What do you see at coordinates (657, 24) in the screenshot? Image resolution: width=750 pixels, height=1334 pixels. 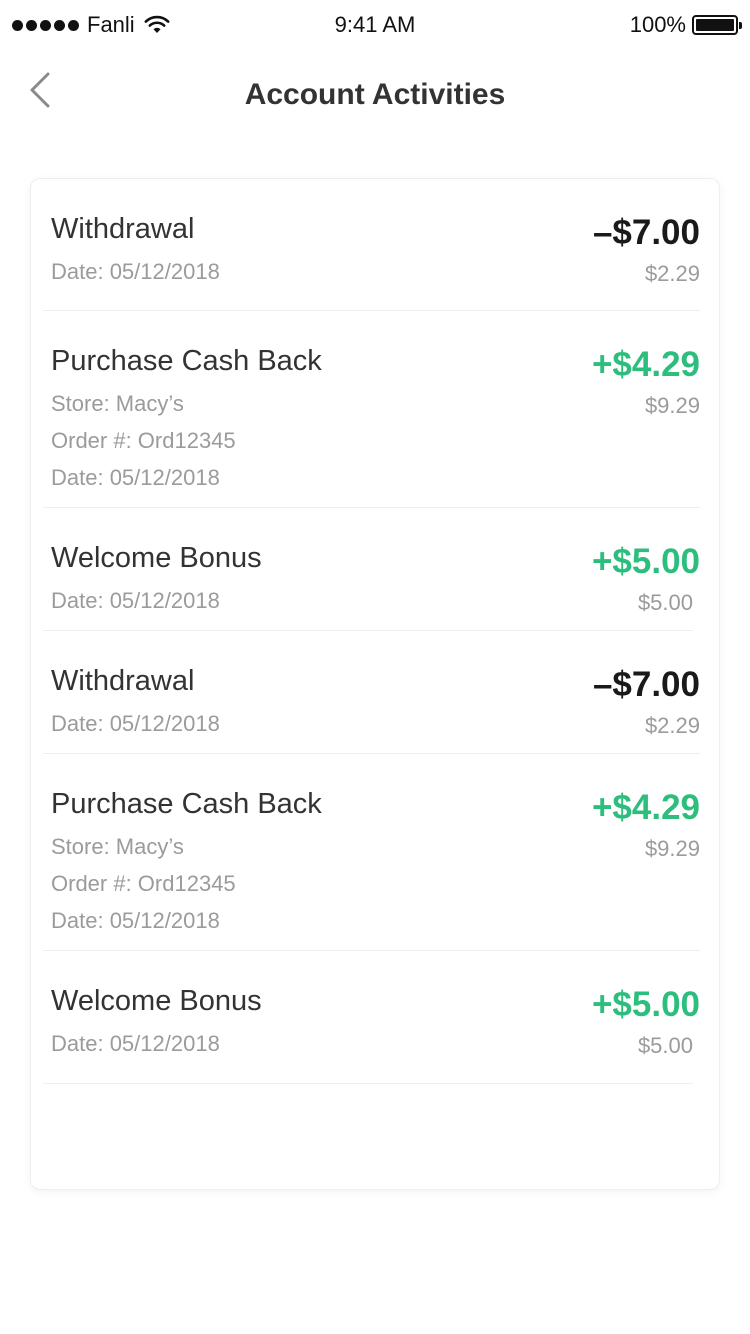 I see `battery-percent: 100%` at bounding box center [657, 24].